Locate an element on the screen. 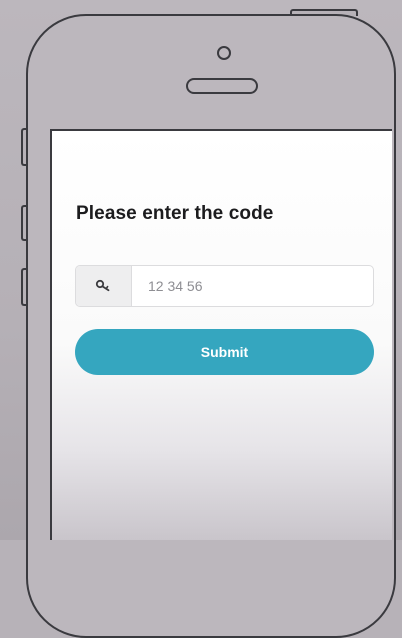 The image size is (402, 638). code-field is located at coordinates (224, 286).